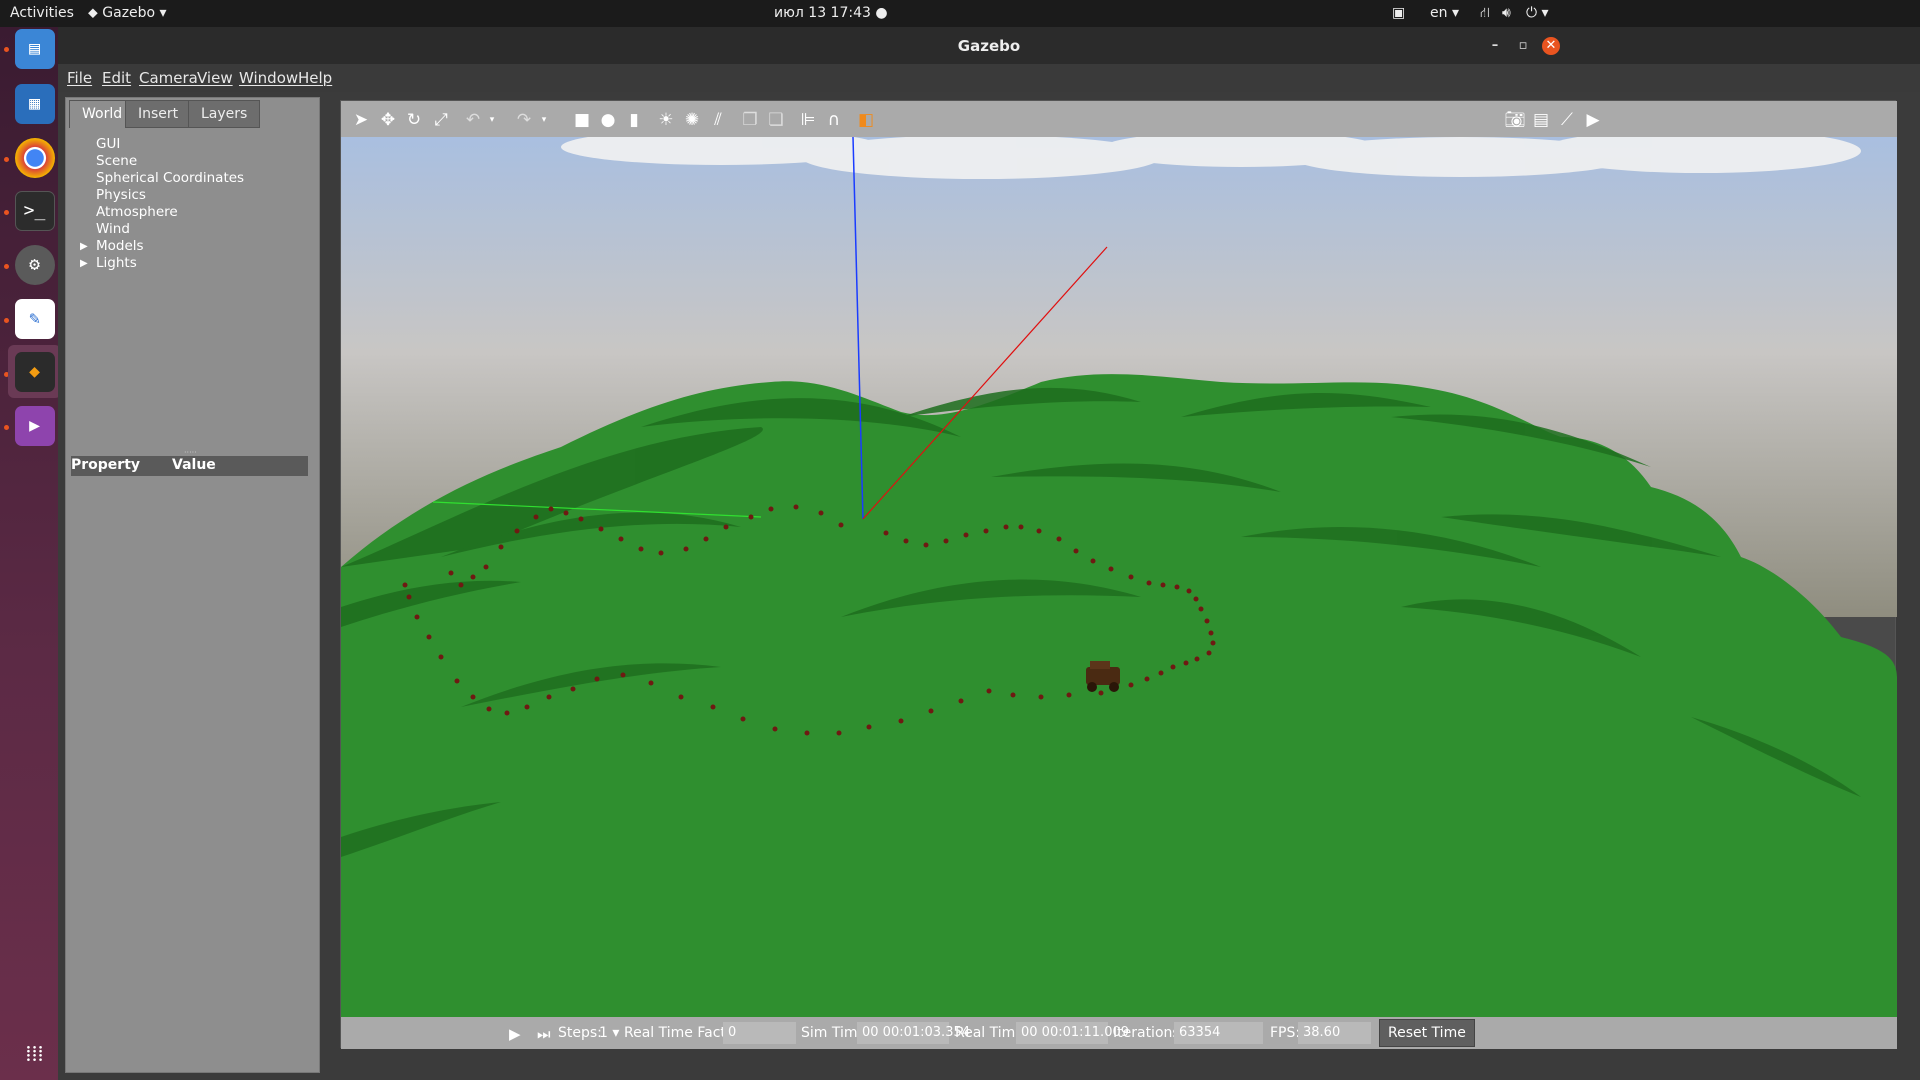 This screenshot has height=1080, width=1920. I want to click on writer-icon: ▦, so click(34, 103).